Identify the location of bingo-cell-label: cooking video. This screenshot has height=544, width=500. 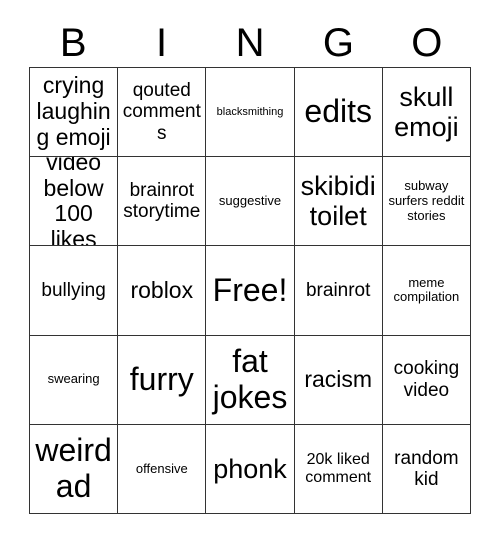
(426, 379).